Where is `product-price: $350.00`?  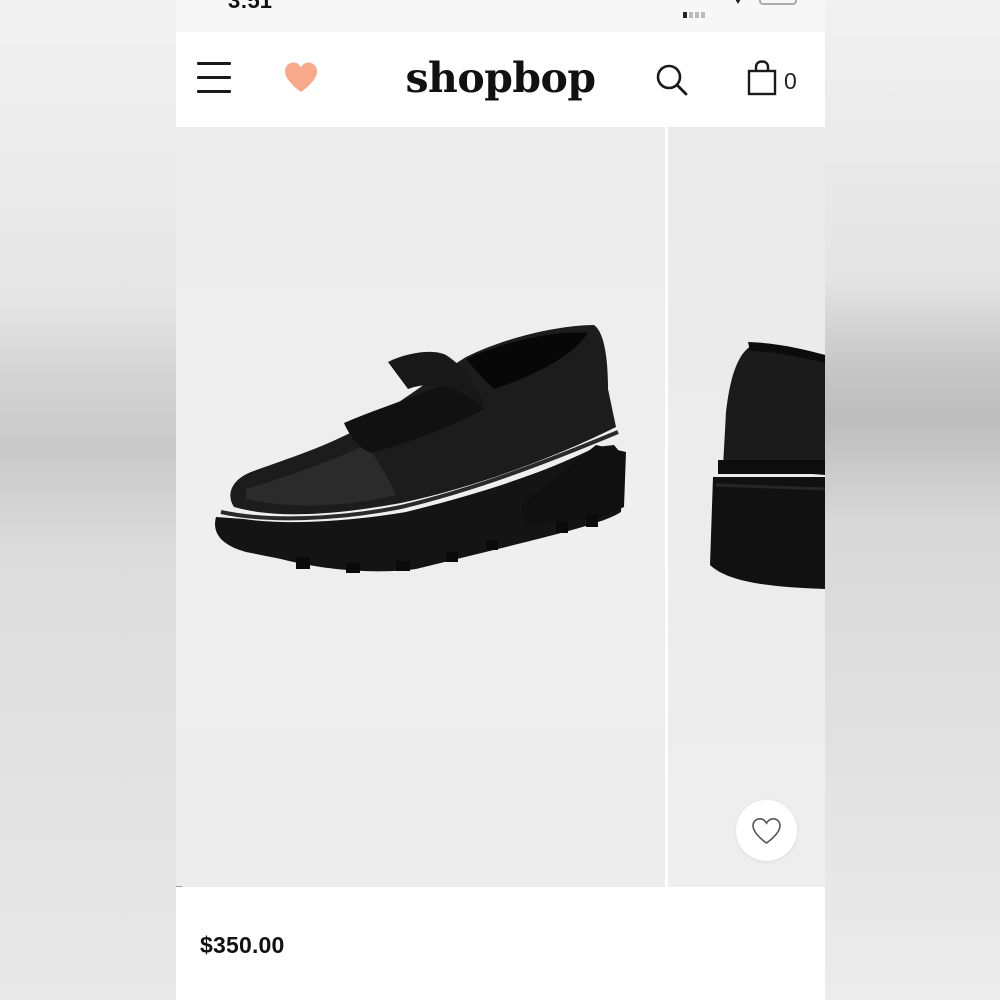 product-price: $350.00 is located at coordinates (242, 945).